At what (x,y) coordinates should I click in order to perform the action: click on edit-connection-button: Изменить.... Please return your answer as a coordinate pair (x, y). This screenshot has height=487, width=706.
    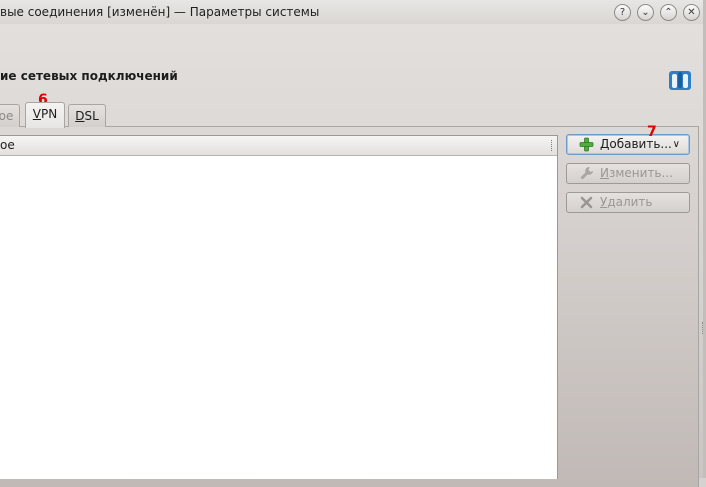
    Looking at the image, I should click on (628, 173).